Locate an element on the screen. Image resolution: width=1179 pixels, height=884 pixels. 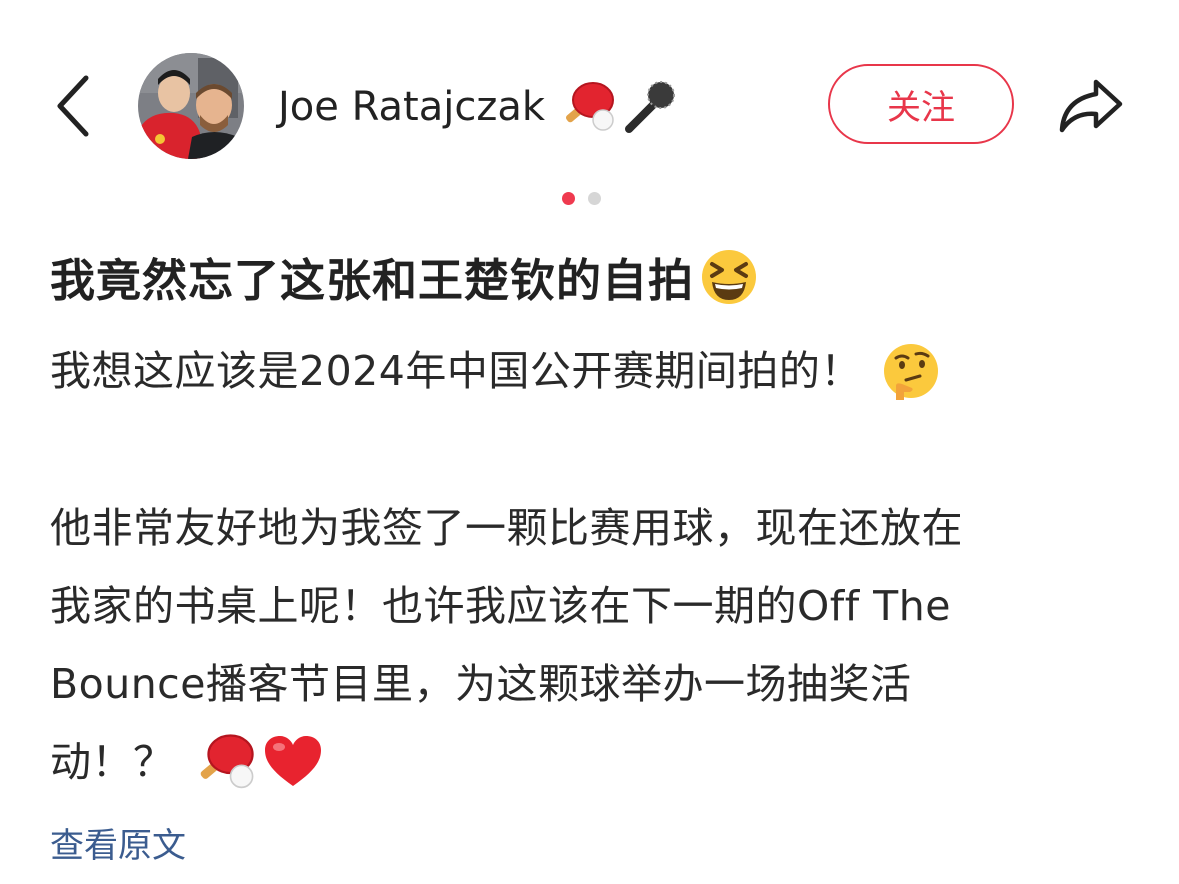
post-body-line-text: 动！？ is located at coordinates (112, 762).